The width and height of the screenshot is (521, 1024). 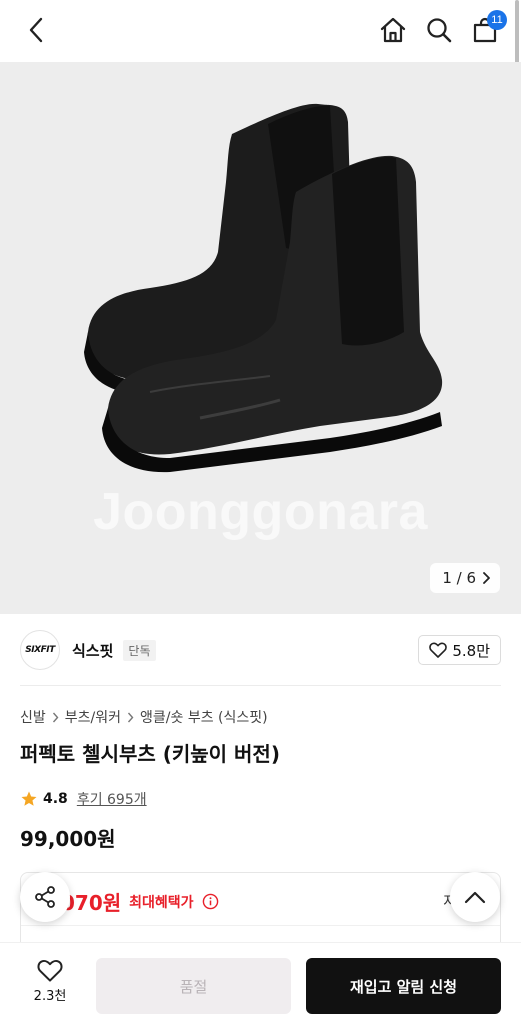 I want to click on share-icon, so click(x=45, y=897).